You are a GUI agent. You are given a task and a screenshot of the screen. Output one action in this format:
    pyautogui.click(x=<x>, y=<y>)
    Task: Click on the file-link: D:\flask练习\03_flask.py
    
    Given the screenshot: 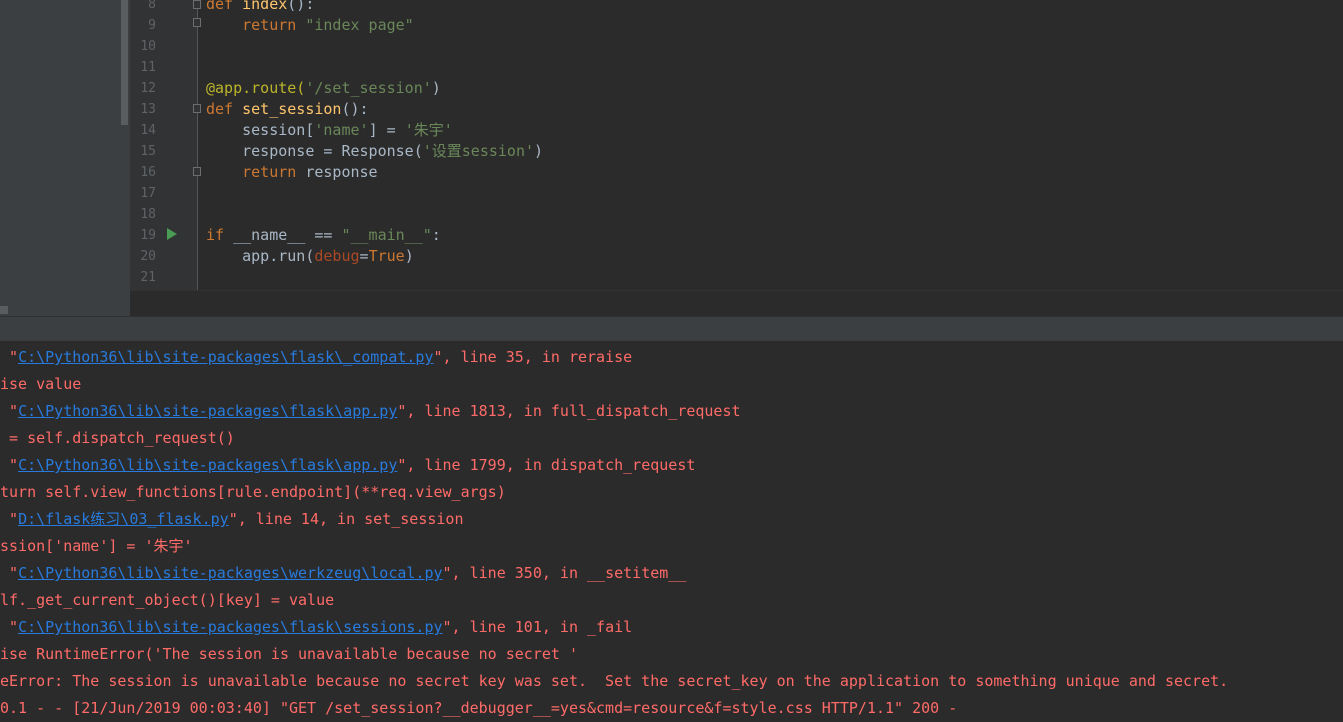 What is the action you would take?
    pyautogui.click(x=123, y=519)
    